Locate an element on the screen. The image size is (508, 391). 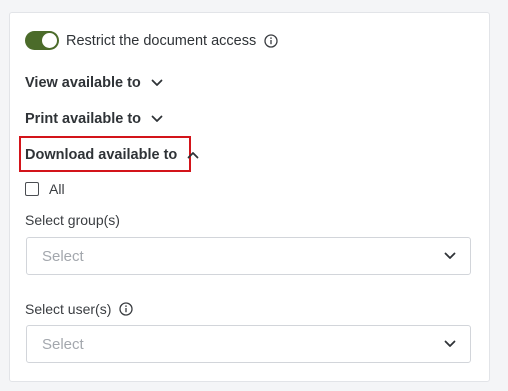
users-label-row: Select user(s) is located at coordinates (79, 309).